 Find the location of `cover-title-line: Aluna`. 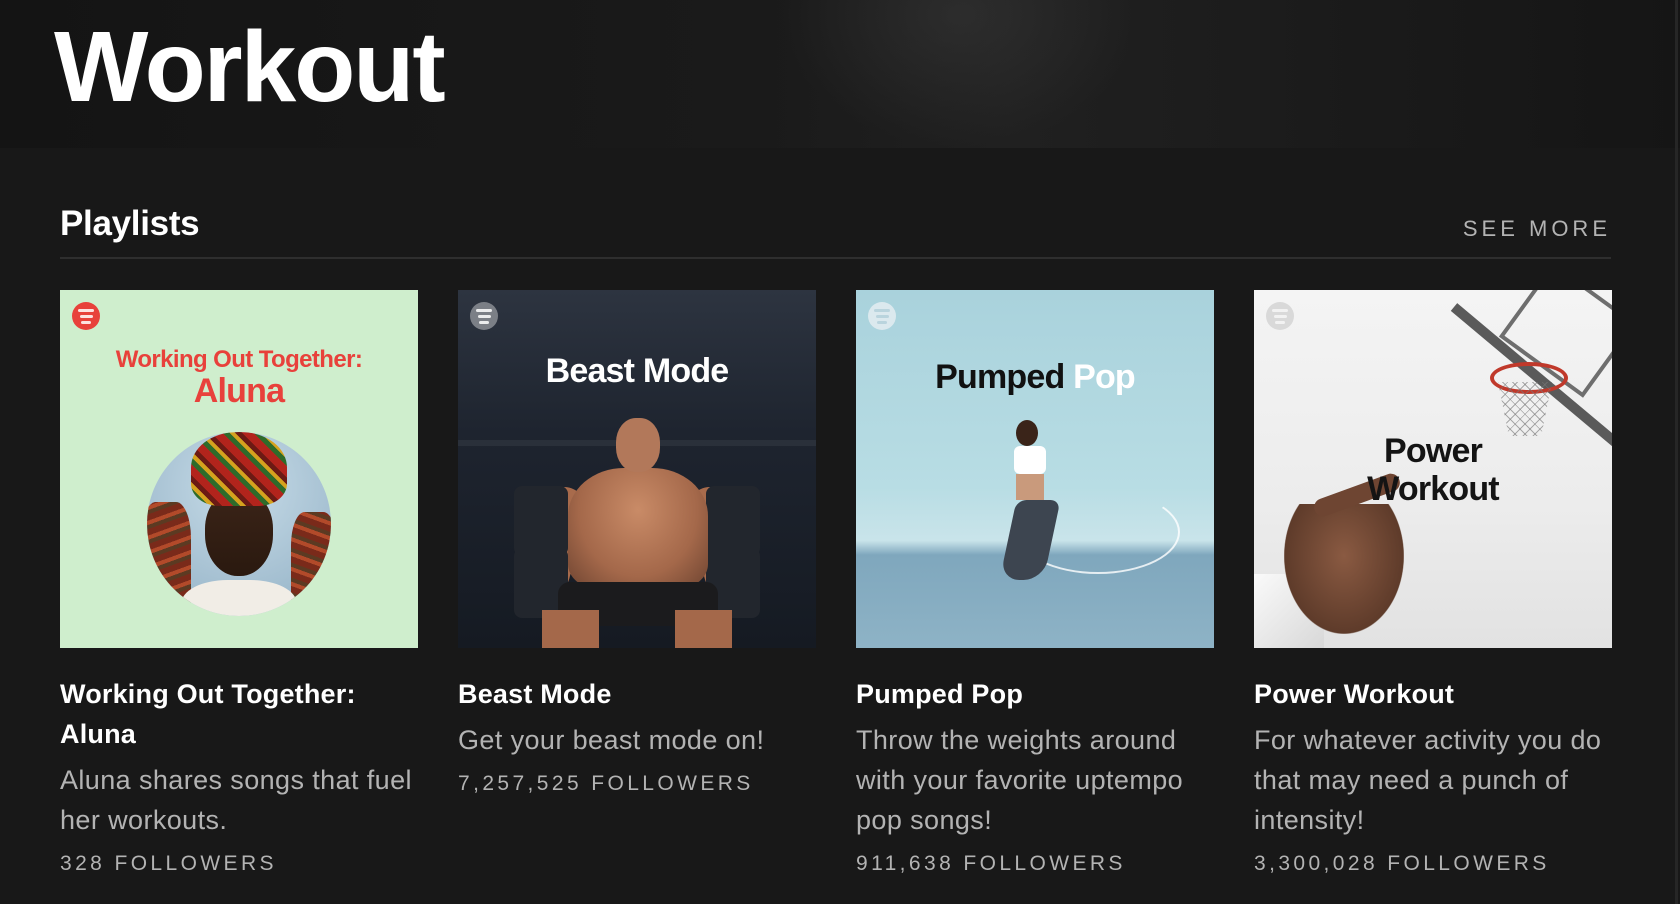

cover-title-line: Aluna is located at coordinates (239, 391).